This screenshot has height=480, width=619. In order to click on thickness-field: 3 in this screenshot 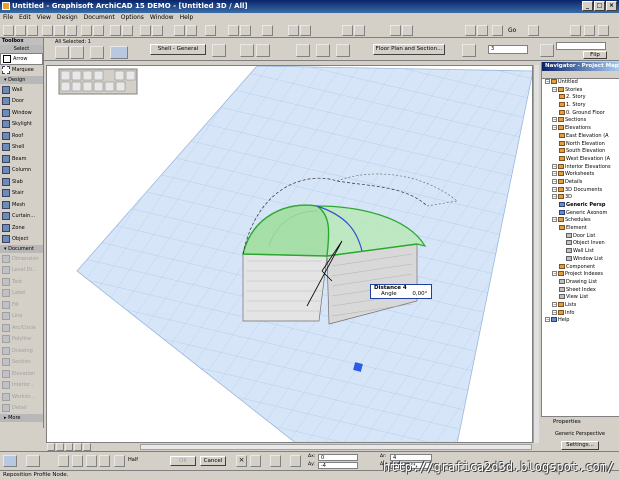, I will do `click(508, 49)`.